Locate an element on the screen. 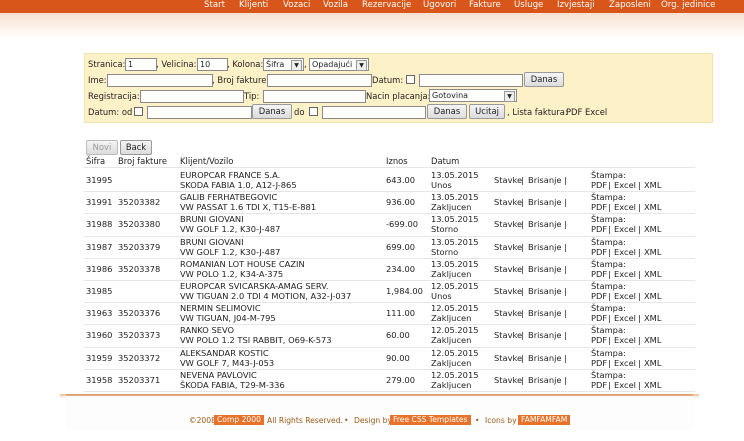  datum-od-checkbox is located at coordinates (138, 111).